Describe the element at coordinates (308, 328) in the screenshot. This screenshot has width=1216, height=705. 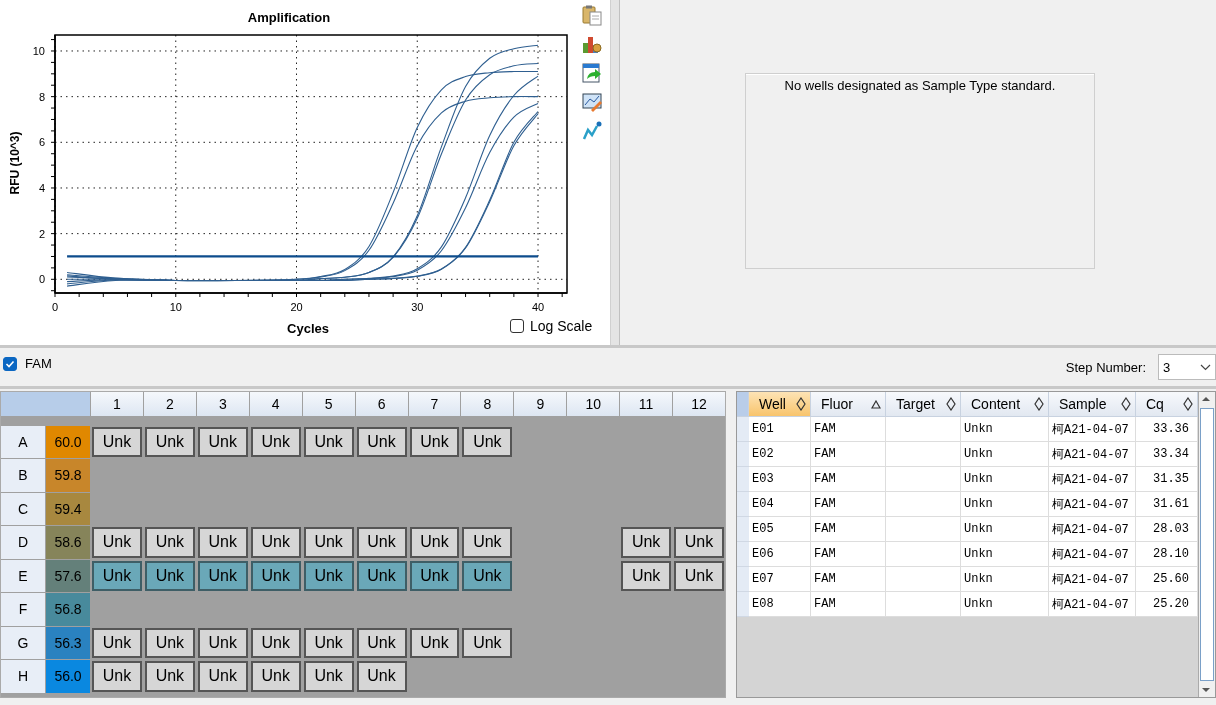
I see `x-axis-label: Cycles` at that location.